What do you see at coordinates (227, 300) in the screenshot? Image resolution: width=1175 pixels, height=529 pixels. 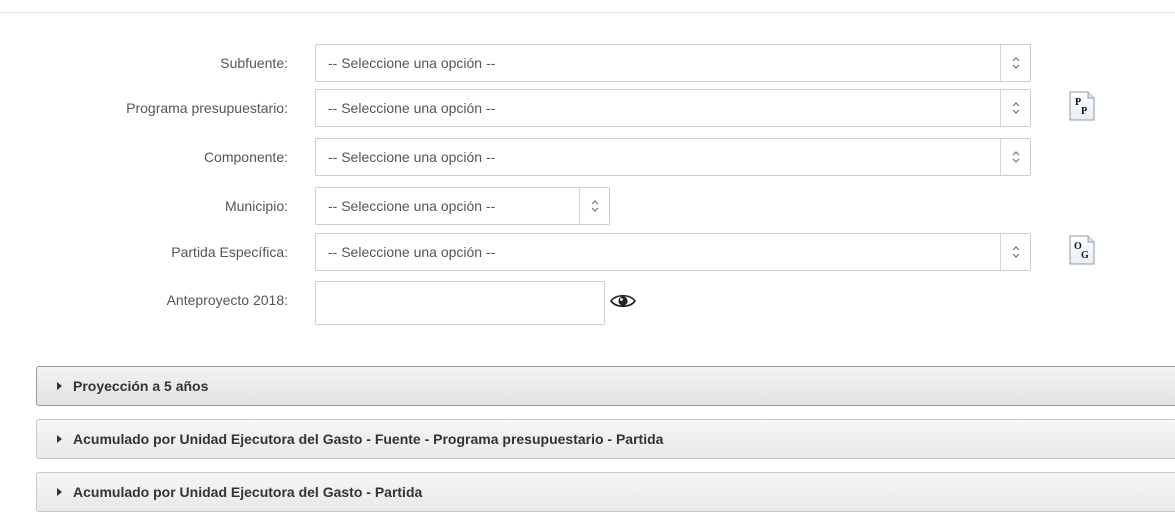 I see `anteproyecto-label: Anteproyecto 2018:` at bounding box center [227, 300].